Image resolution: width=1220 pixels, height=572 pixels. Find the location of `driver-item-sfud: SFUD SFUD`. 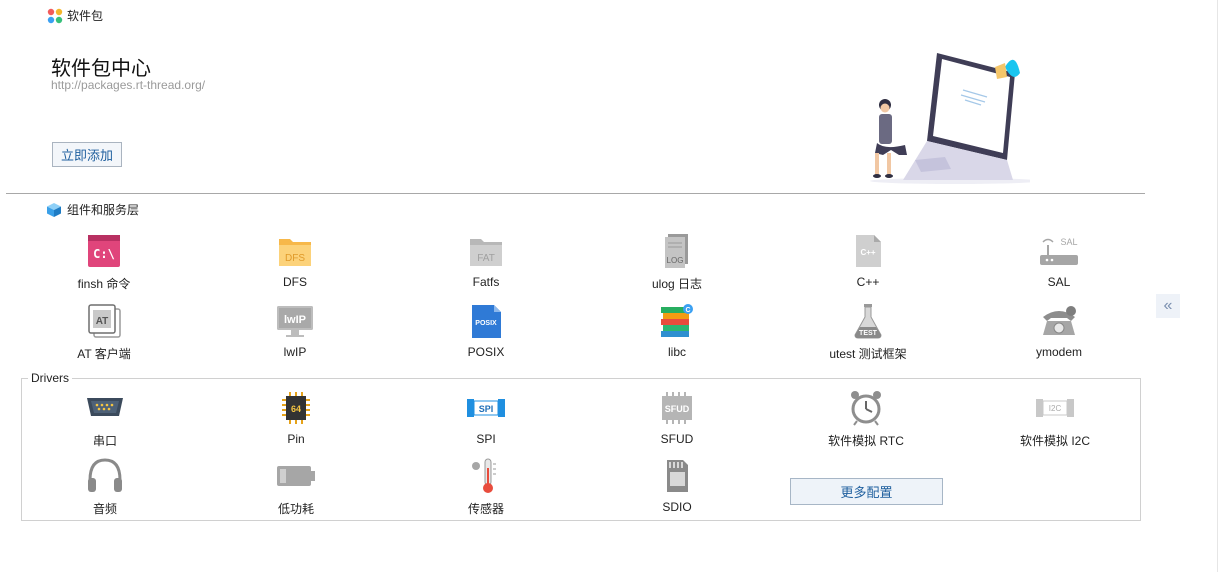

driver-item-sfud: SFUD SFUD is located at coordinates (677, 418).